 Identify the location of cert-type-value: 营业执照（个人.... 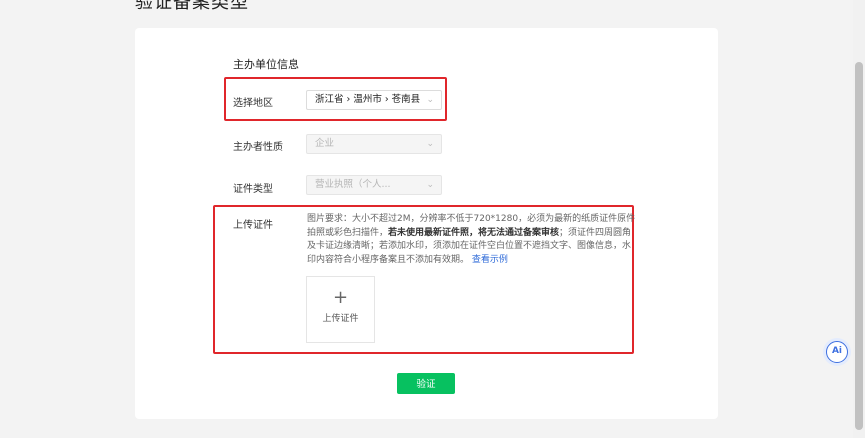
(353, 184).